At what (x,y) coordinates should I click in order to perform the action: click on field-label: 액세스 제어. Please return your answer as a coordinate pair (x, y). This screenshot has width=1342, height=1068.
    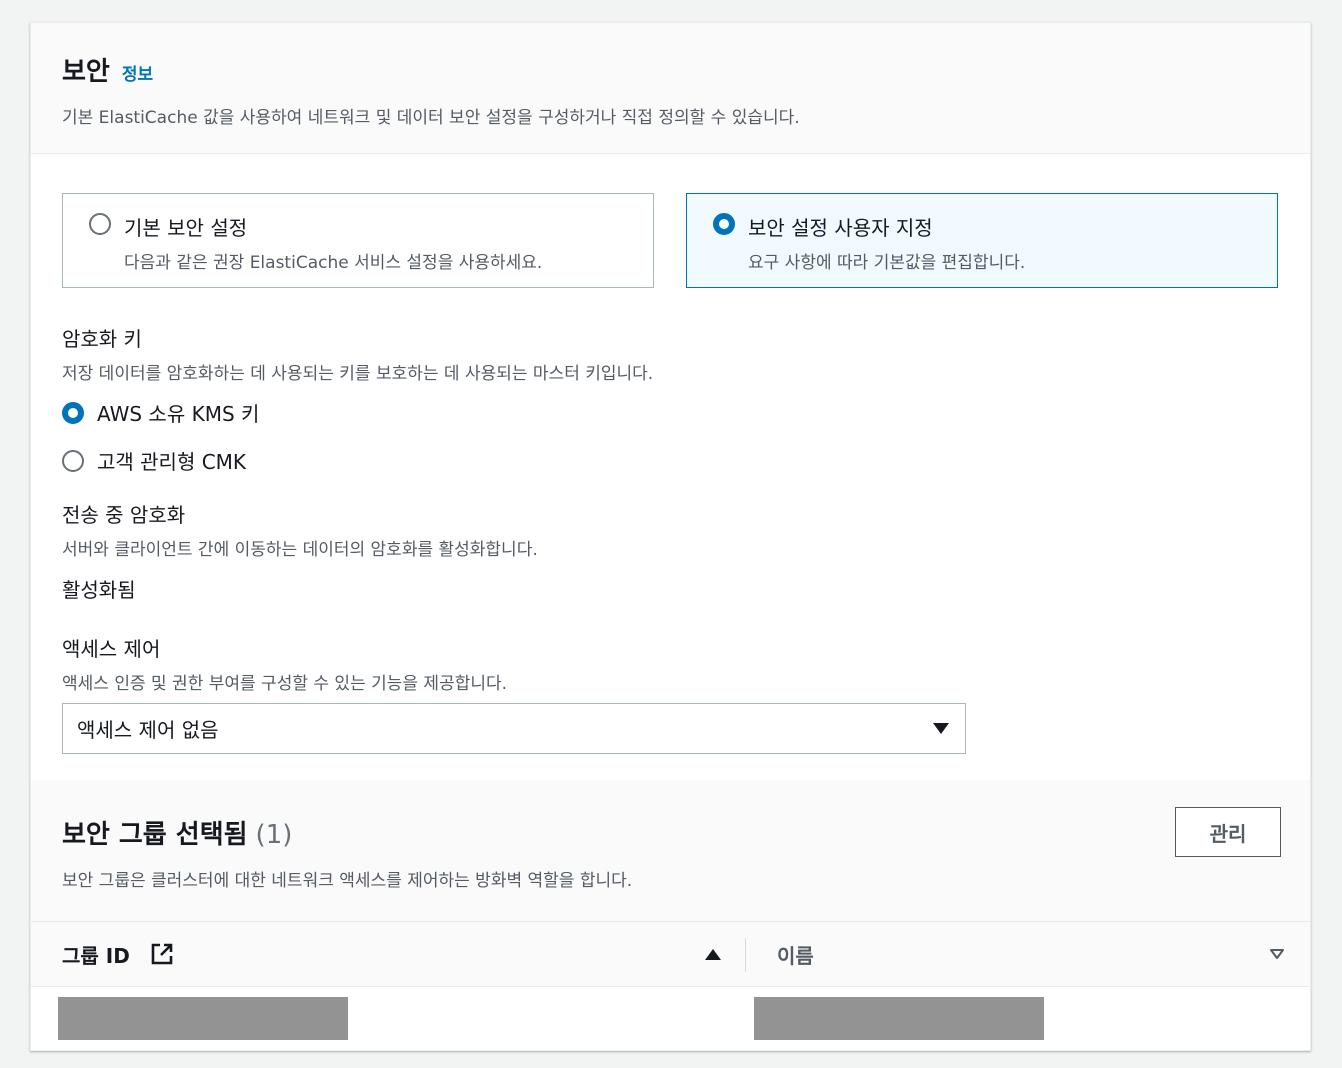
    Looking at the image, I should click on (111, 649).